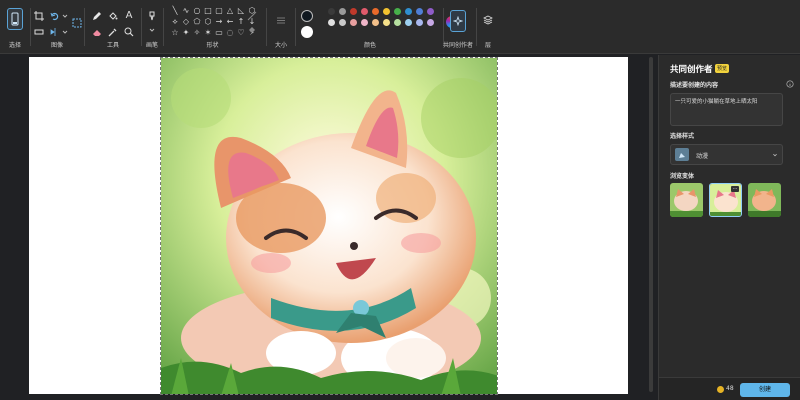  What do you see at coordinates (219, 22) in the screenshot?
I see `shape-option: →` at bounding box center [219, 22].